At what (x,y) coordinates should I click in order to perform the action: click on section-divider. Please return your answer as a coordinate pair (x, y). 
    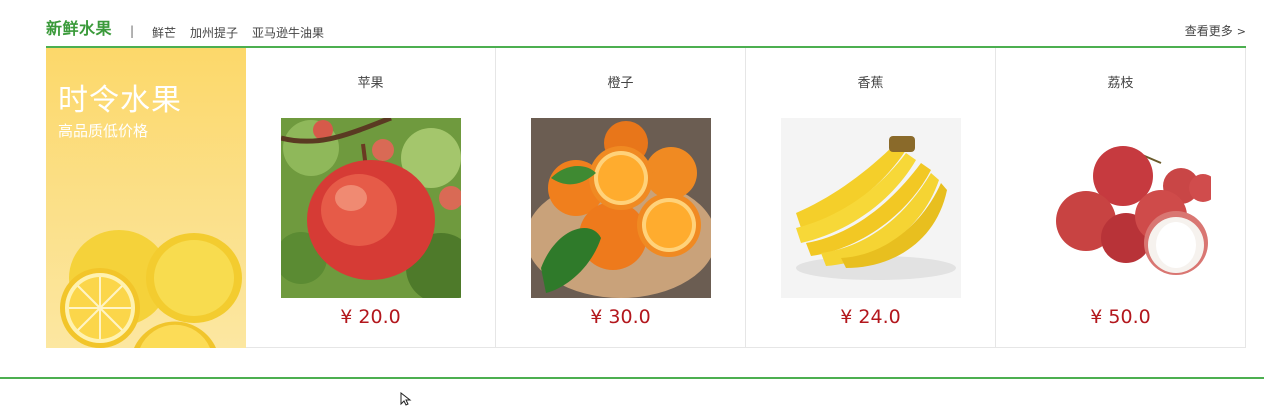
    Looking at the image, I should click on (632, 378).